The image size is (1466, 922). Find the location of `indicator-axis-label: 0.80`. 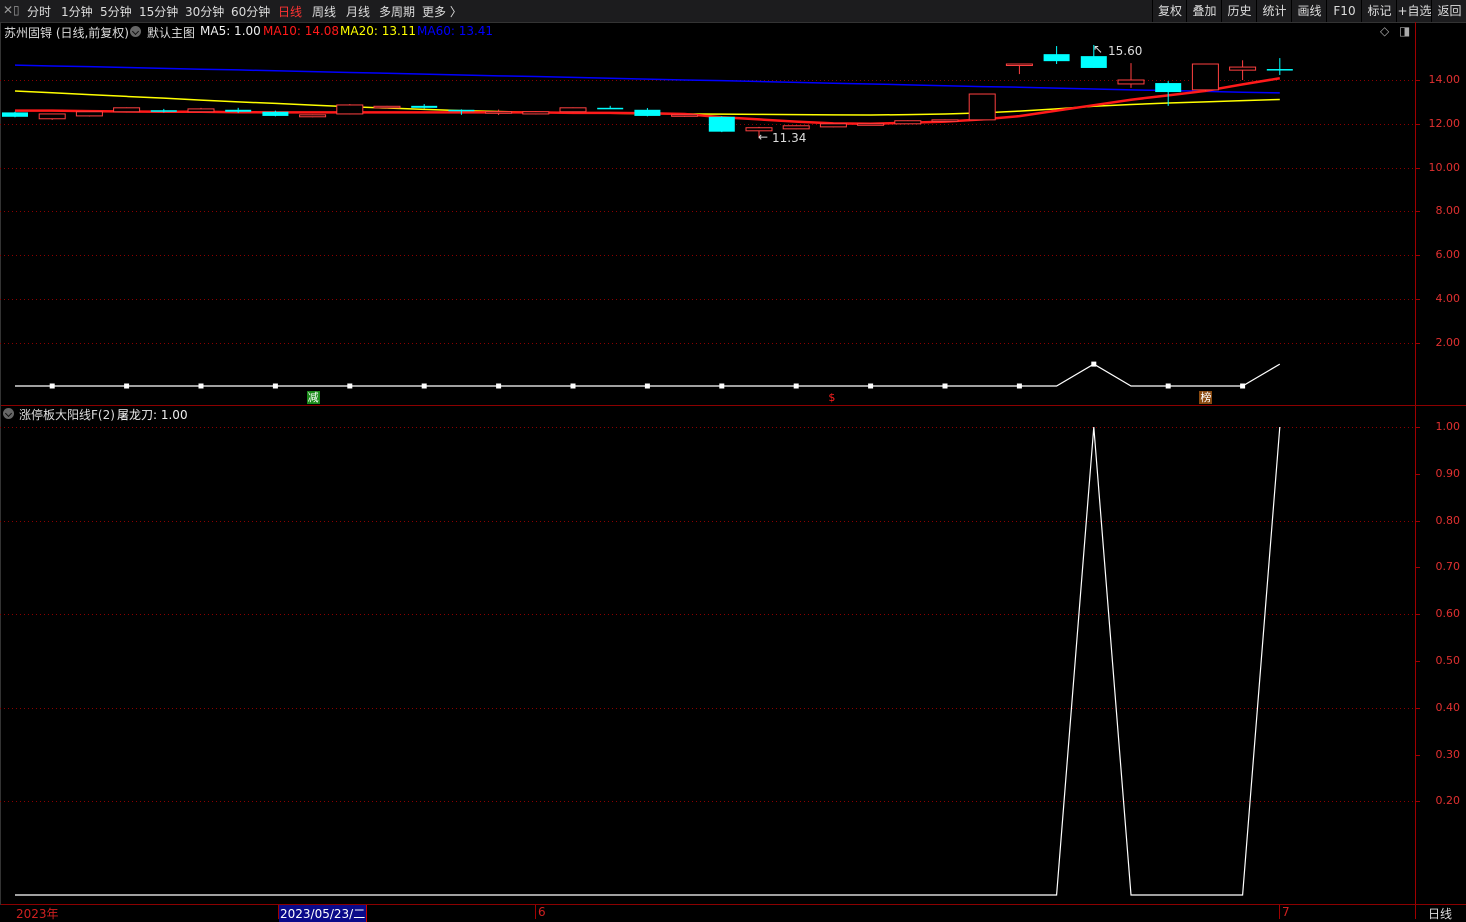

indicator-axis-label: 0.80 is located at coordinates (1448, 520).